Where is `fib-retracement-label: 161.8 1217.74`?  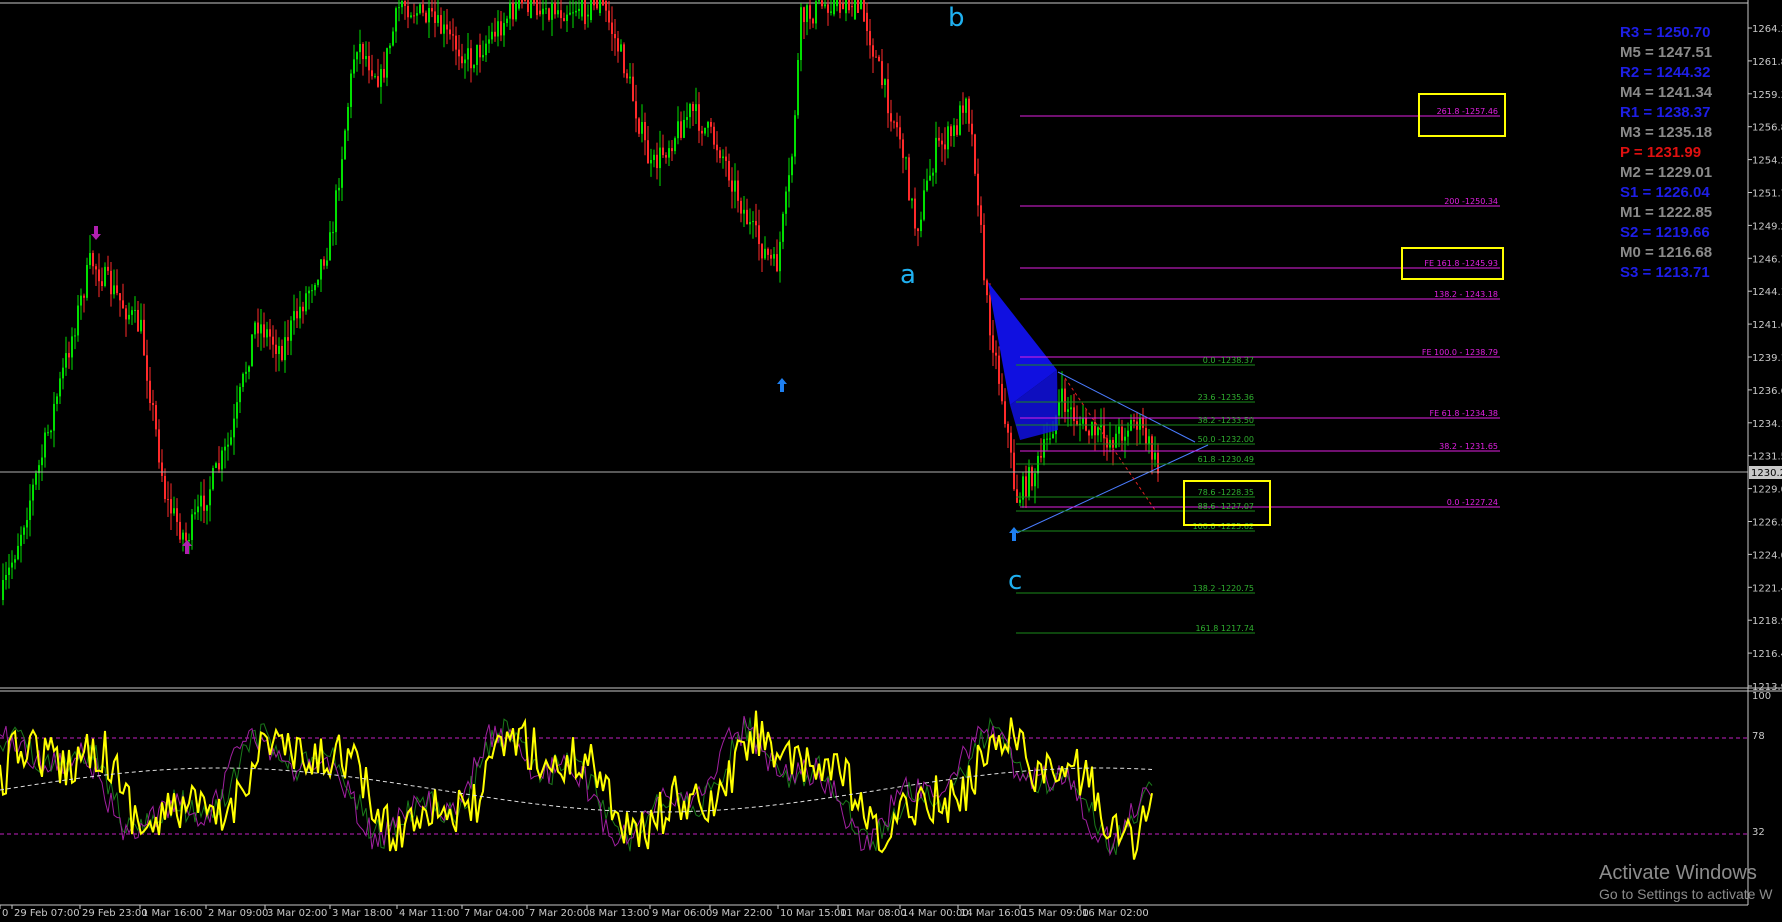
fib-retracement-label: 161.8 1217.74 is located at coordinates (1224, 628).